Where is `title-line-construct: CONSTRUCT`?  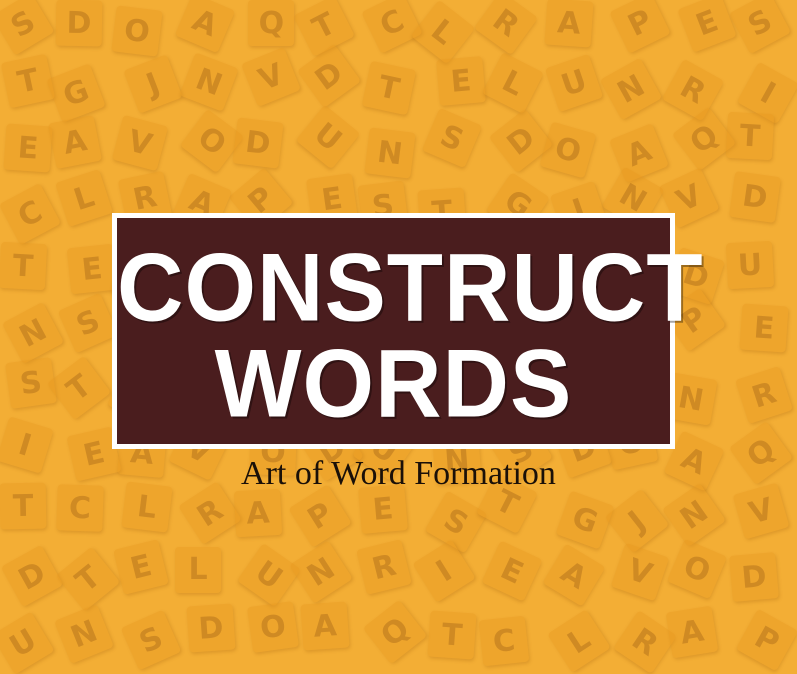 title-line-construct: CONSTRUCT is located at coordinates (410, 288).